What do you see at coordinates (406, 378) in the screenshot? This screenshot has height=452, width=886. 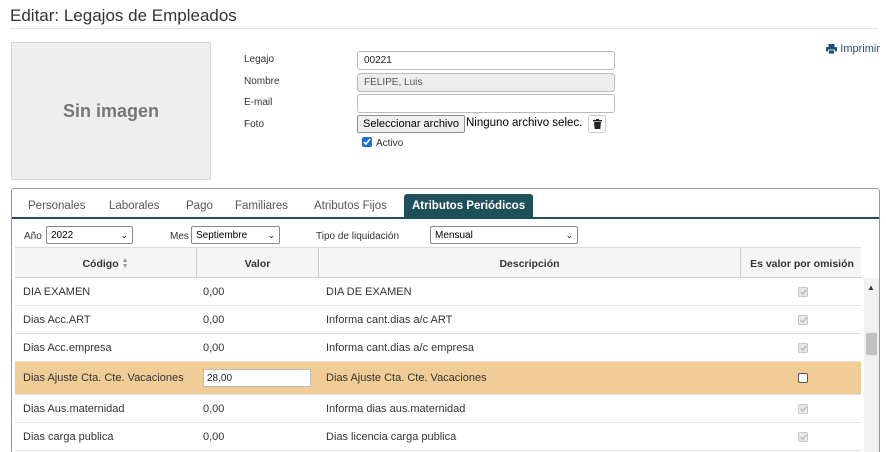 I see `cell-descripcion: Dias Ajuste Cta. Cte. Vacaciones` at bounding box center [406, 378].